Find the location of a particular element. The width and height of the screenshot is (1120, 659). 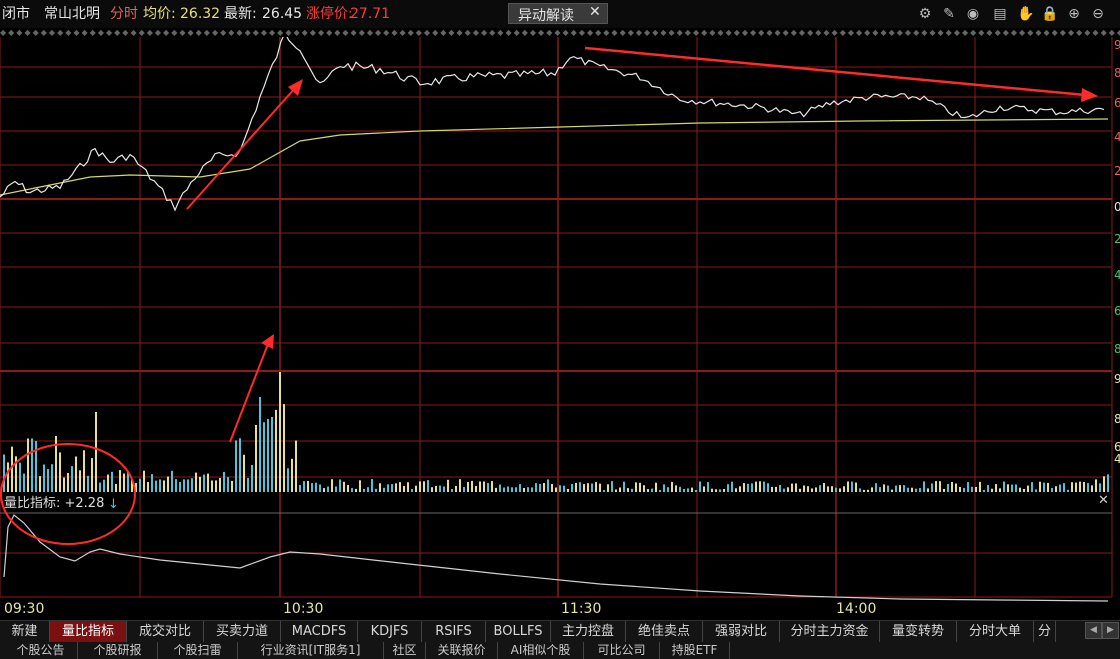

eye-icon: ◉ is located at coordinates (973, 14).